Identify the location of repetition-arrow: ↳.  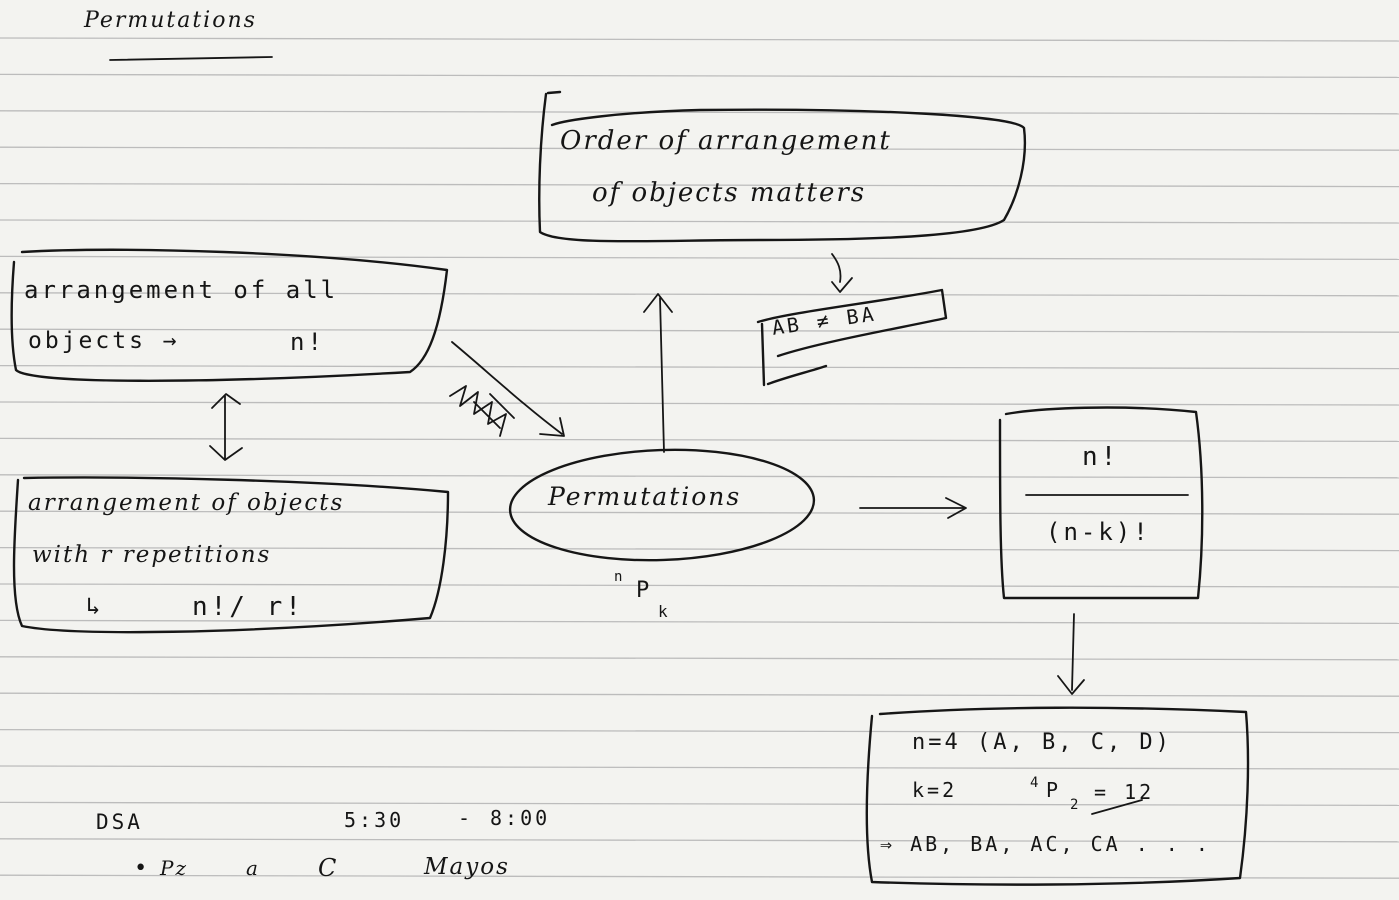
(95, 606).